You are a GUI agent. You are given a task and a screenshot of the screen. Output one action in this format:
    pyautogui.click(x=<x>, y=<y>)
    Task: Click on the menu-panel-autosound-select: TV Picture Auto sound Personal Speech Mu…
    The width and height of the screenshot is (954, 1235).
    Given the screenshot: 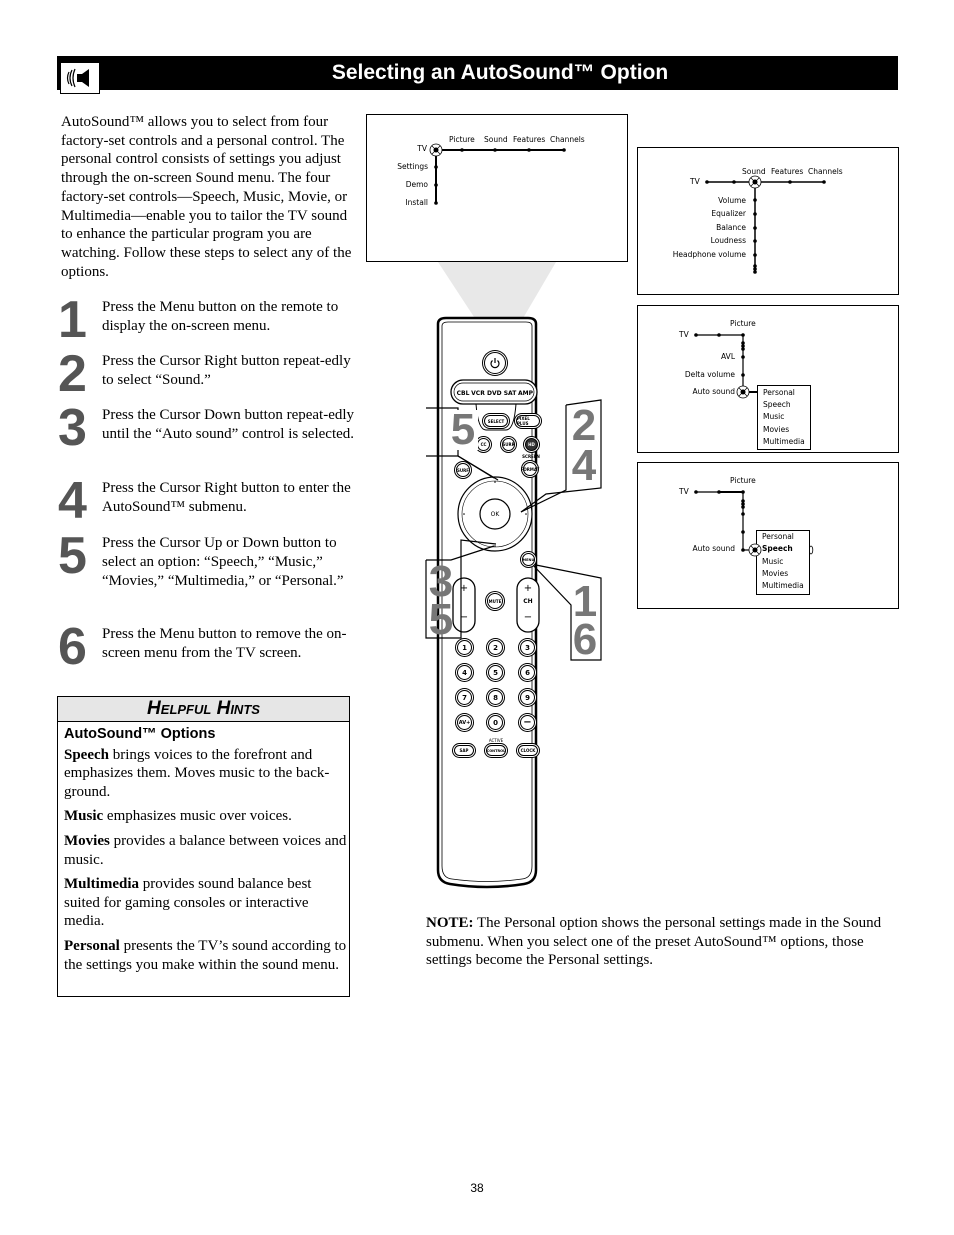 What is the action you would take?
    pyautogui.click(x=768, y=535)
    